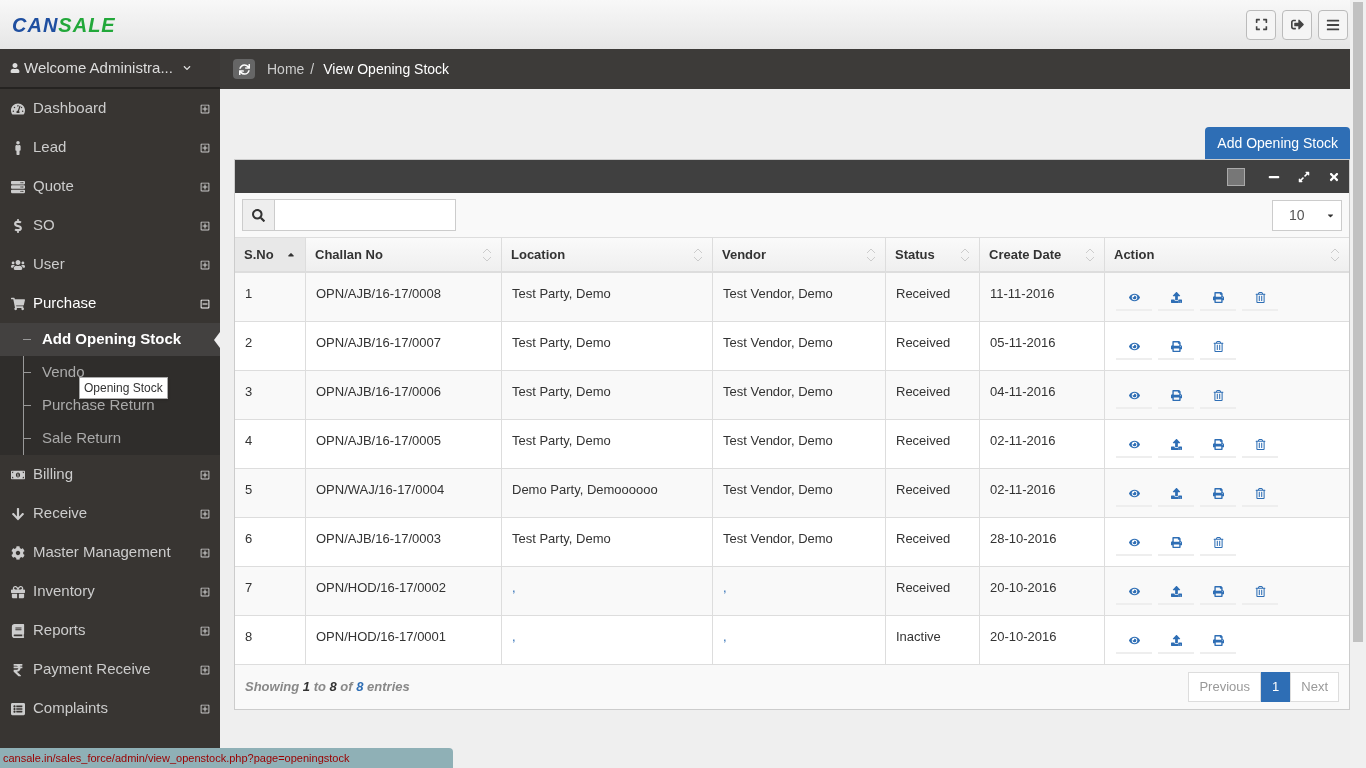  Describe the element at coordinates (403, 444) in the screenshot. I see `table-cell: OPN/AJB/16-17/0005` at that location.